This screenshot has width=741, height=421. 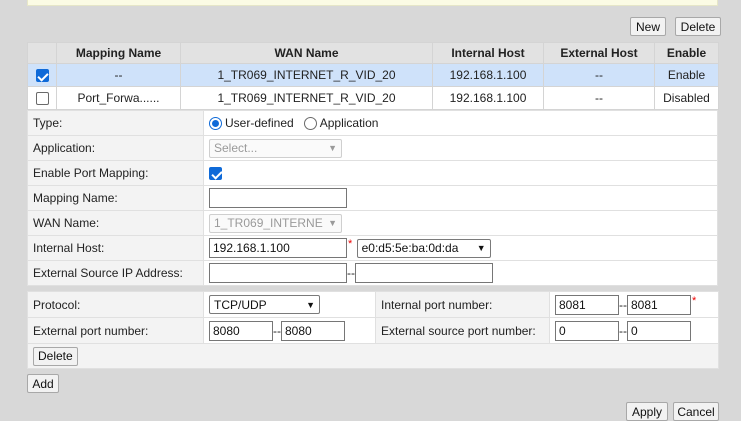 What do you see at coordinates (686, 53) in the screenshot?
I see `column-header-enable: Enable` at bounding box center [686, 53].